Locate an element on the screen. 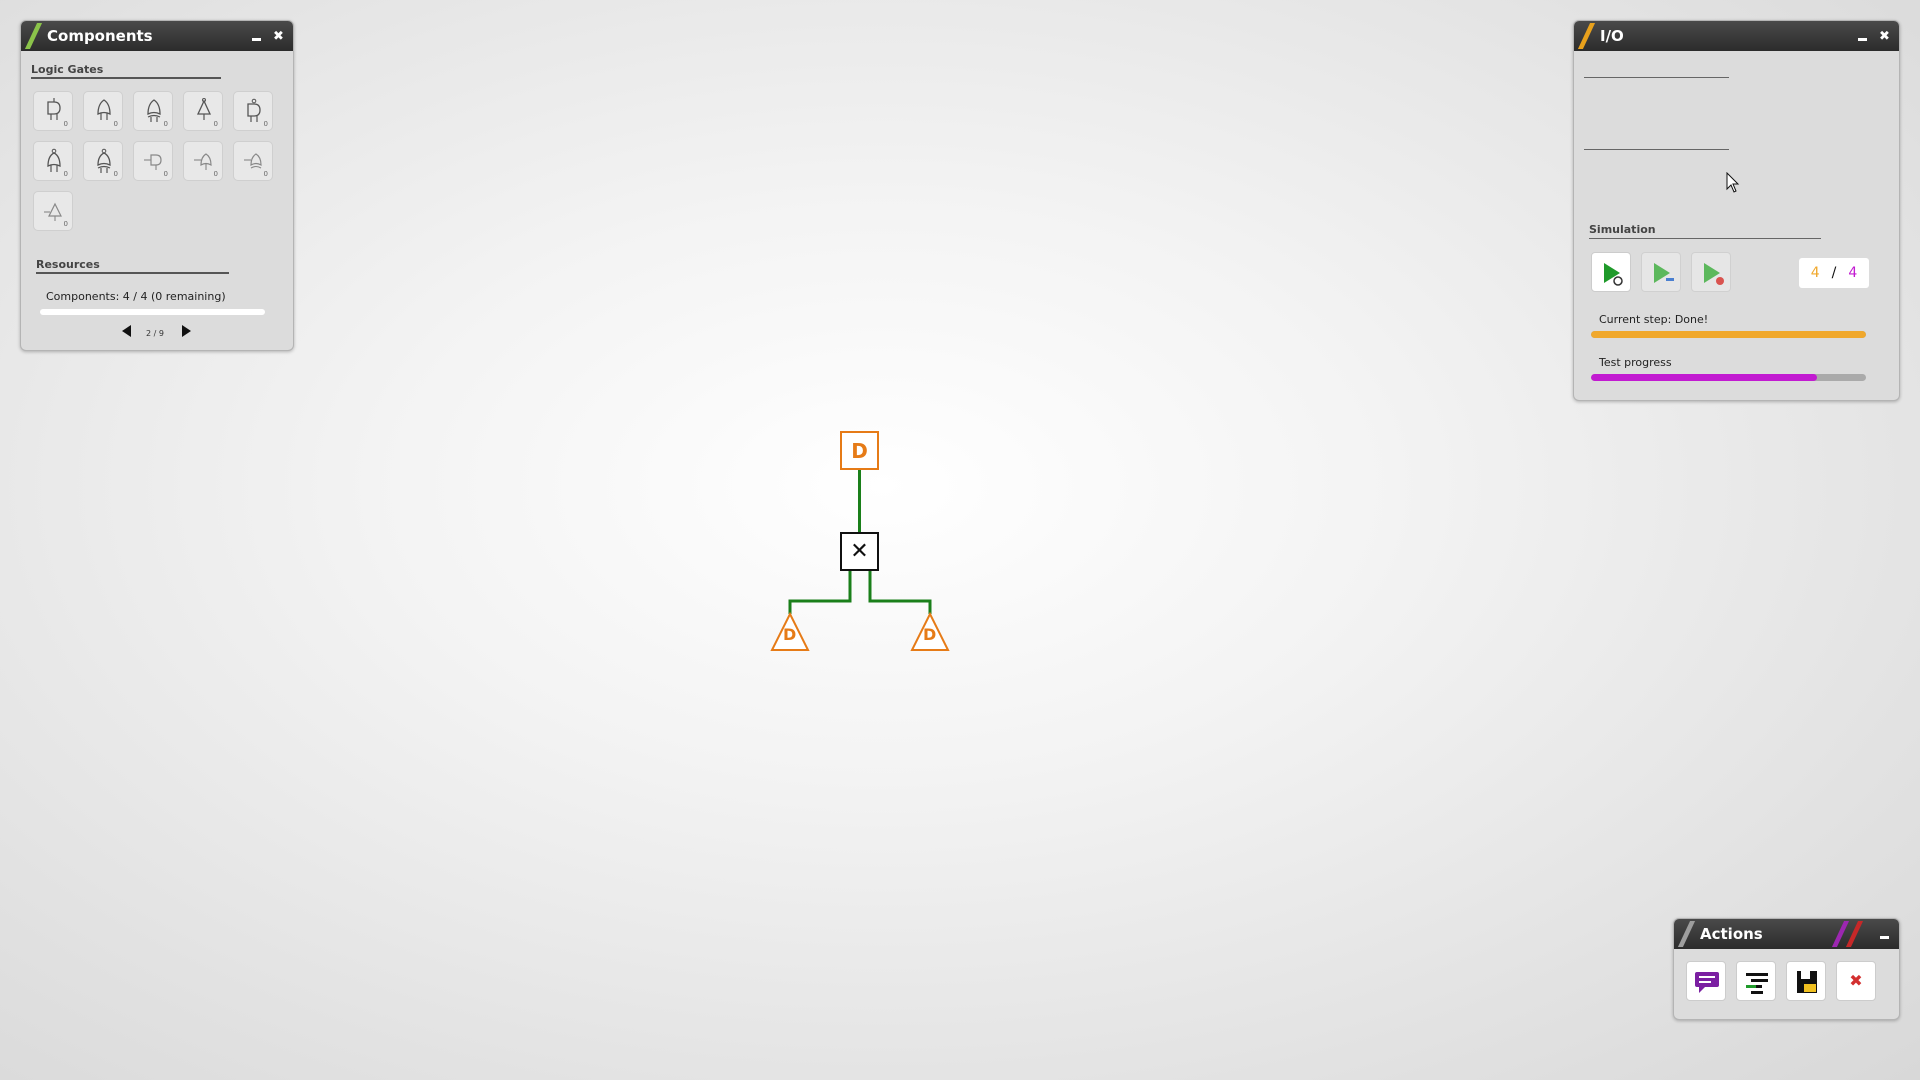 The width and height of the screenshot is (1920, 1080). input-node-label: D is located at coordinates (859, 450).